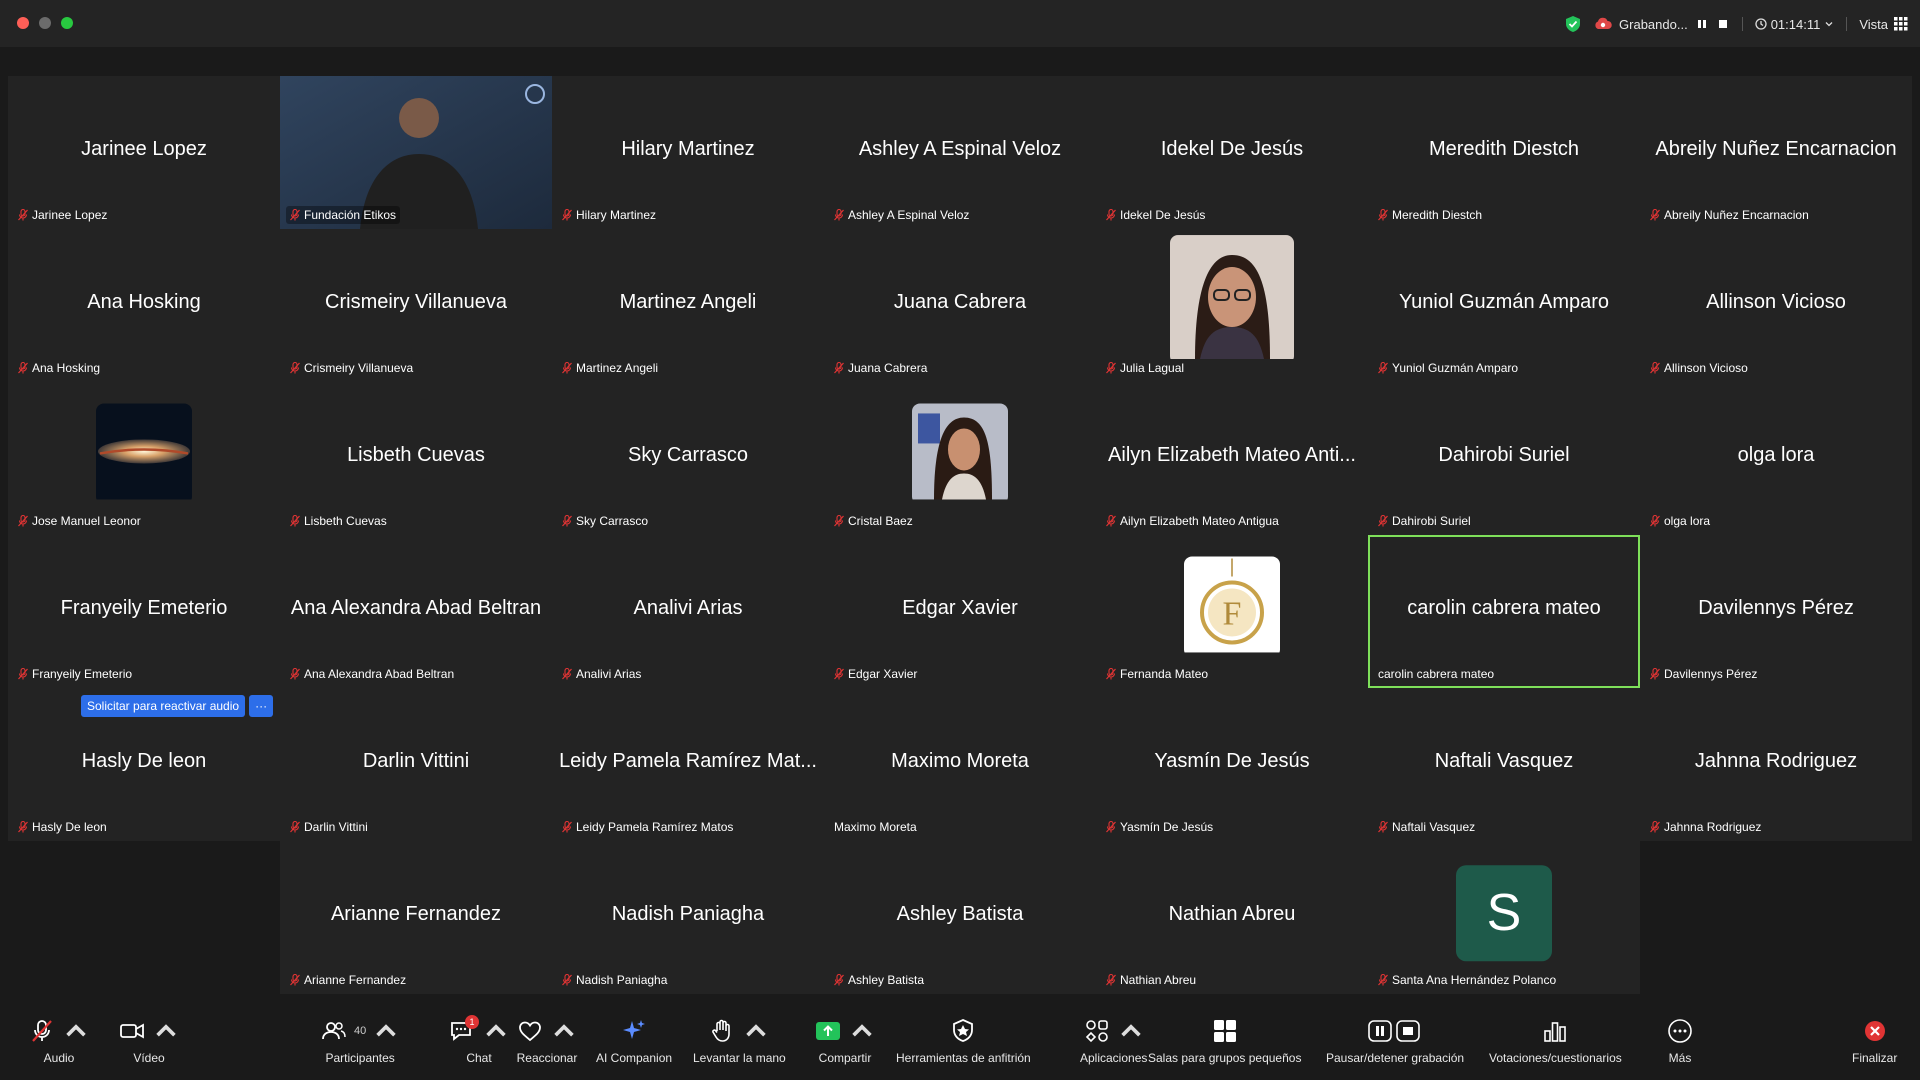 The height and width of the screenshot is (1080, 1920). Describe the element at coordinates (1776, 305) in the screenshot. I see `participant-tile: Allinson Vicioso Allinson Vicioso` at that location.